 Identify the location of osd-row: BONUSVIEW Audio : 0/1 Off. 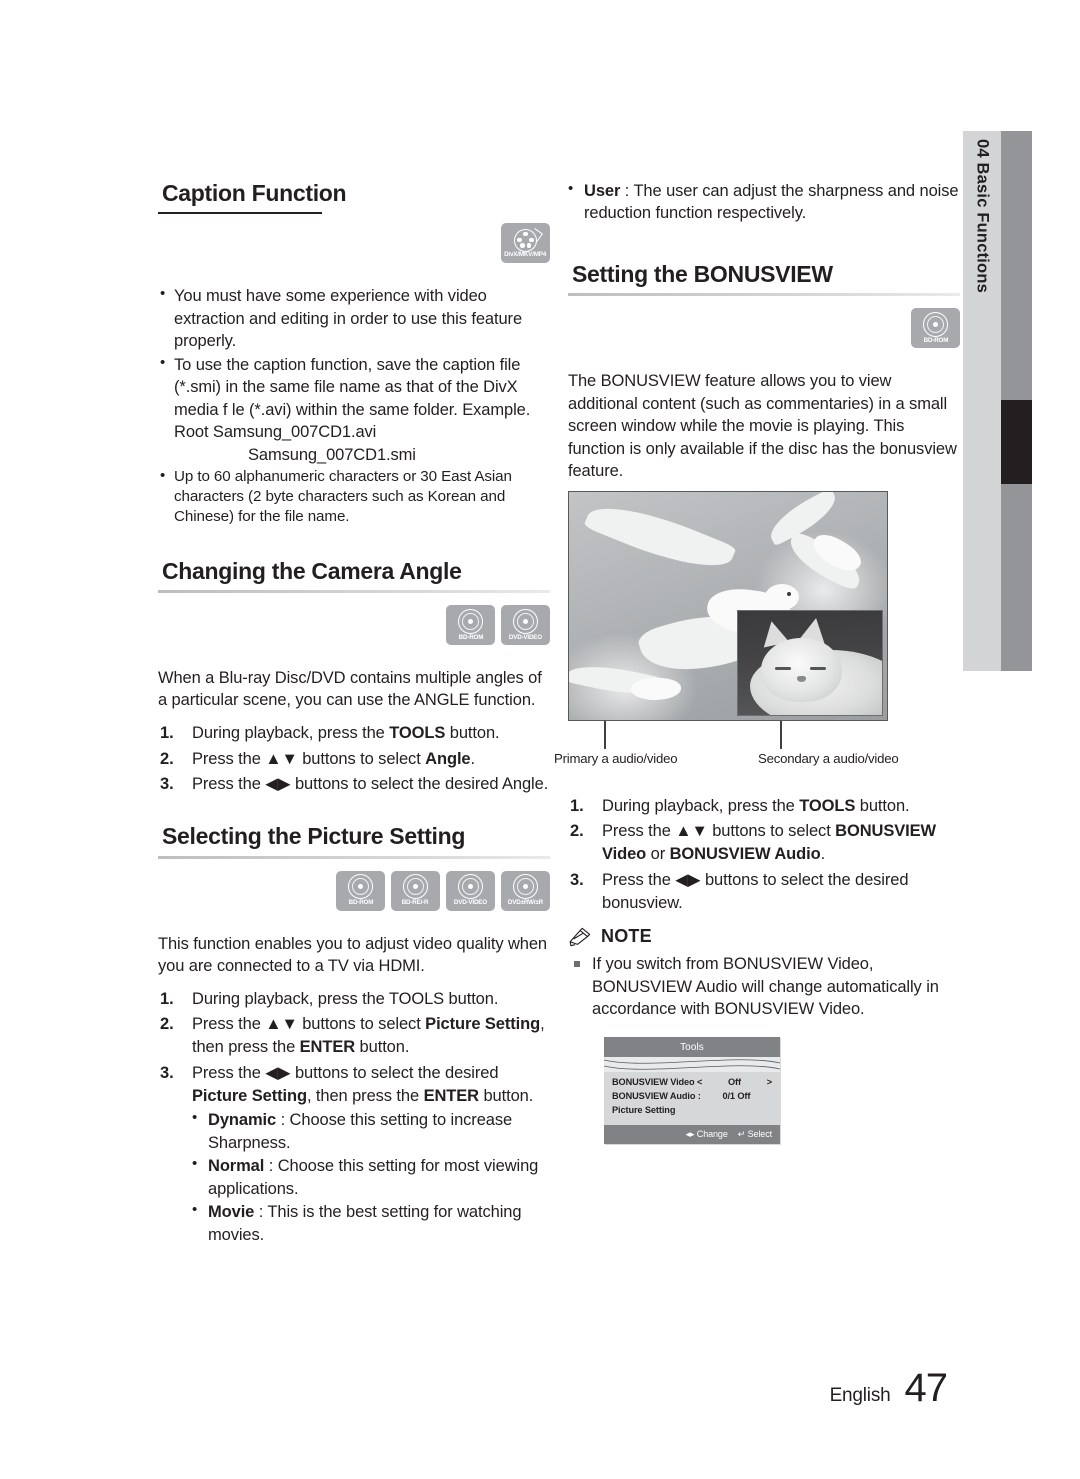
(692, 1096).